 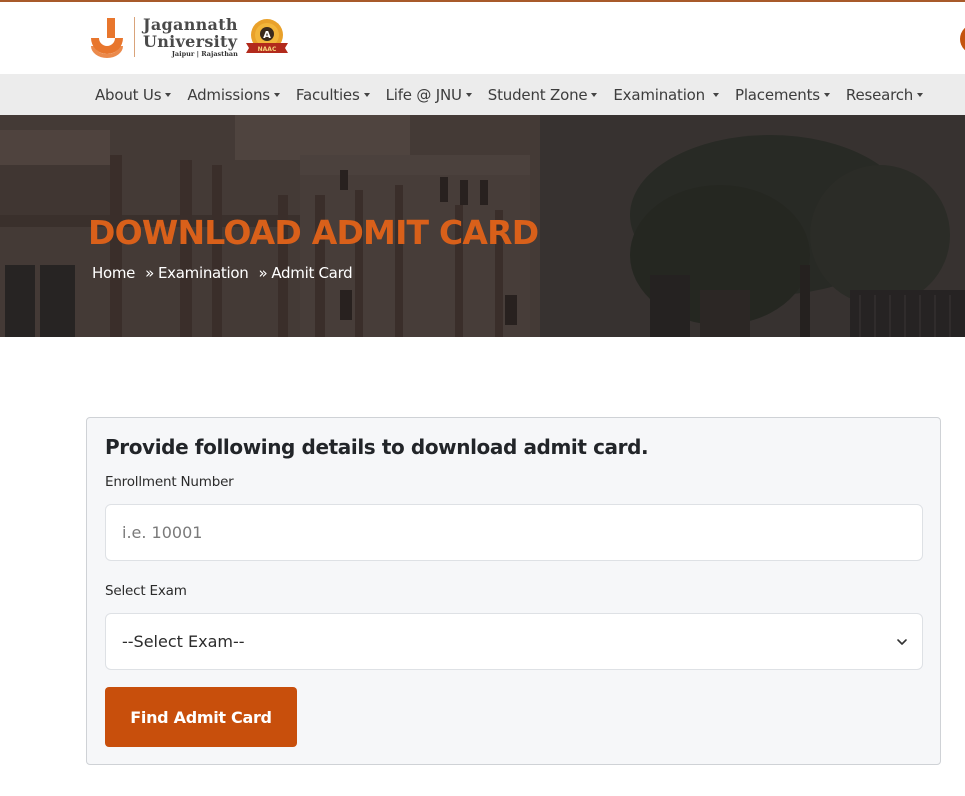 I want to click on nav-label: Placements, so click(x=777, y=94).